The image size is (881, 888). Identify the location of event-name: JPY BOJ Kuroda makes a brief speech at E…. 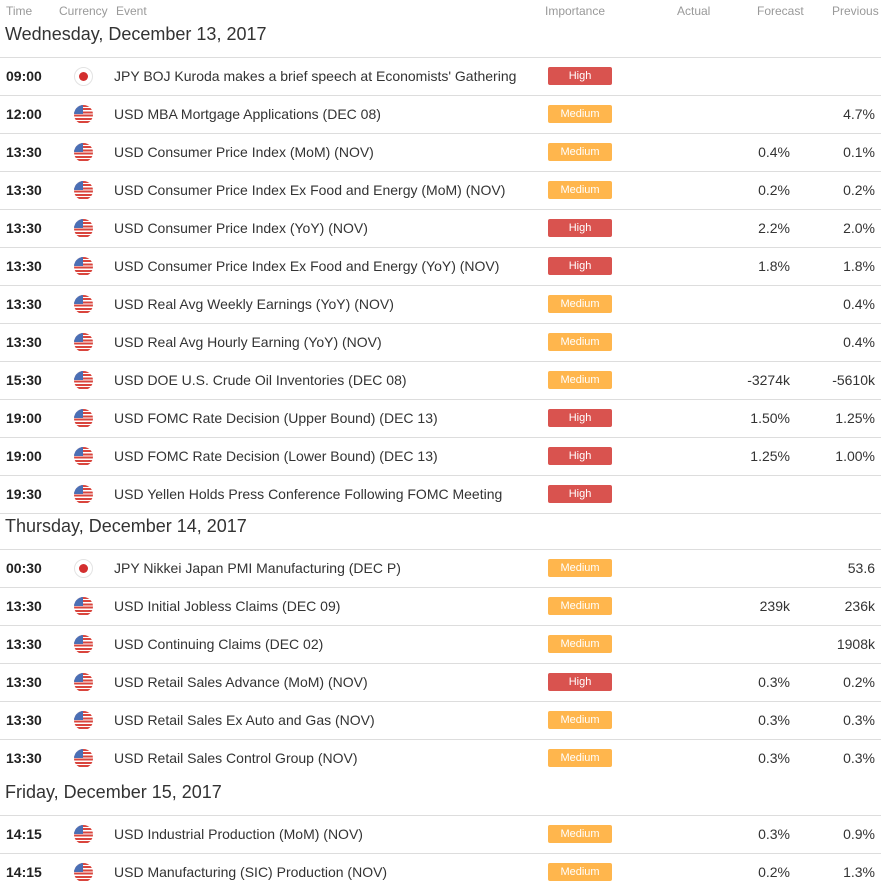
(315, 76).